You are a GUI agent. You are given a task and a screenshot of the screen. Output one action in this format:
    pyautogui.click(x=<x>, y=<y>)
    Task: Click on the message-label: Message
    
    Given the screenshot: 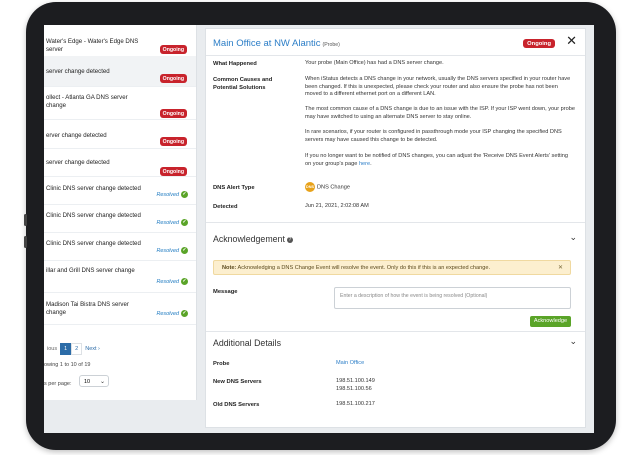 What is the action you would take?
    pyautogui.click(x=225, y=292)
    